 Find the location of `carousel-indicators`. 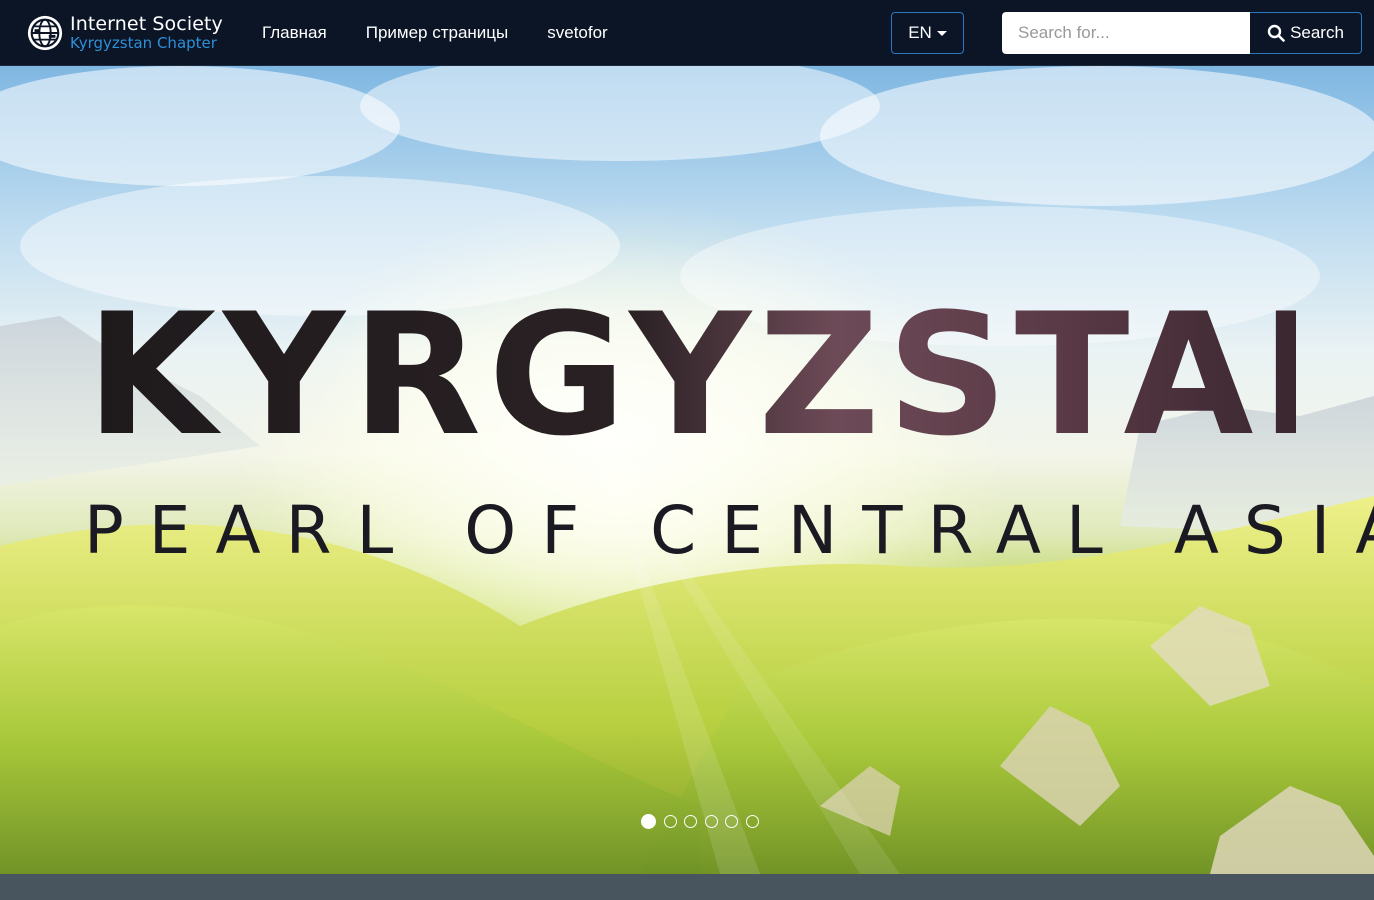

carousel-indicators is located at coordinates (703, 821).